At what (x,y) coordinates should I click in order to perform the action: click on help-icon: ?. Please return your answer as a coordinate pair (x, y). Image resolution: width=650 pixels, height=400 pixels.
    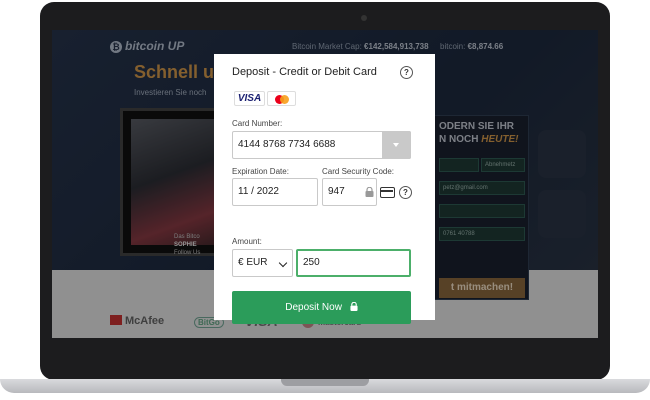
    Looking at the image, I should click on (406, 72).